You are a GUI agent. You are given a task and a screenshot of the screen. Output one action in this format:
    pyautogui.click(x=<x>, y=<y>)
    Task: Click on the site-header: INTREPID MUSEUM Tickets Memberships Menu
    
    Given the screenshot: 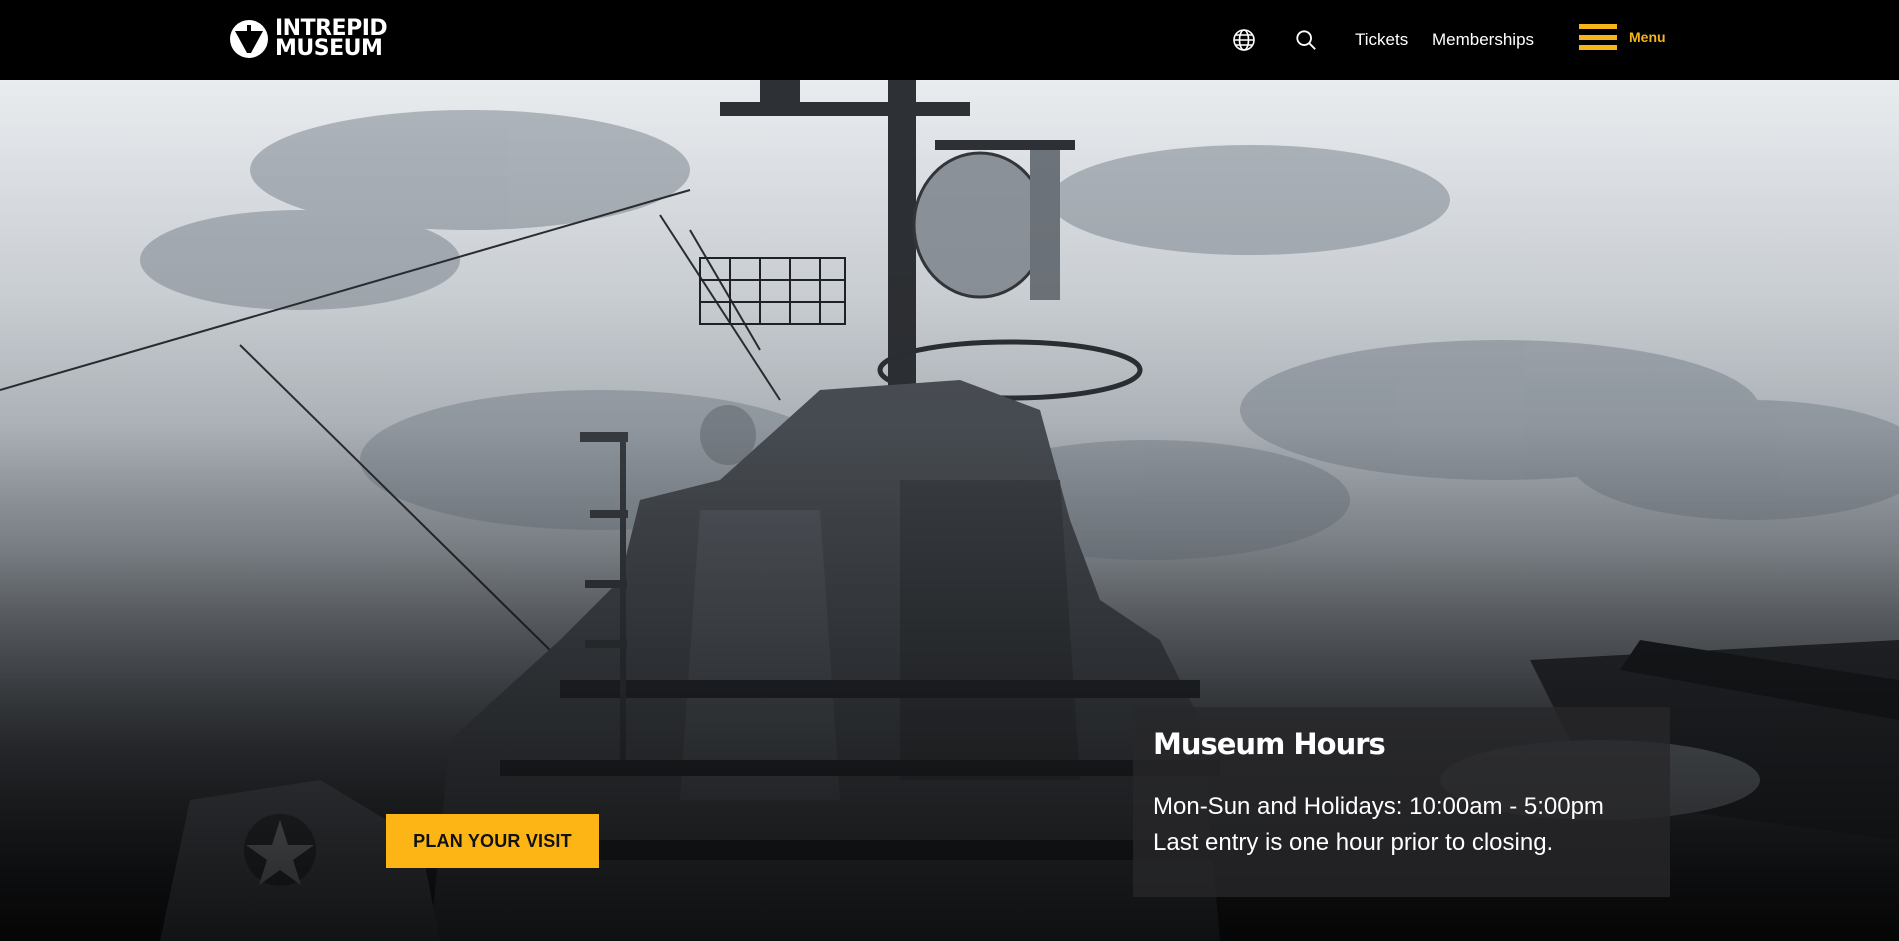 What is the action you would take?
    pyautogui.click(x=949, y=40)
    